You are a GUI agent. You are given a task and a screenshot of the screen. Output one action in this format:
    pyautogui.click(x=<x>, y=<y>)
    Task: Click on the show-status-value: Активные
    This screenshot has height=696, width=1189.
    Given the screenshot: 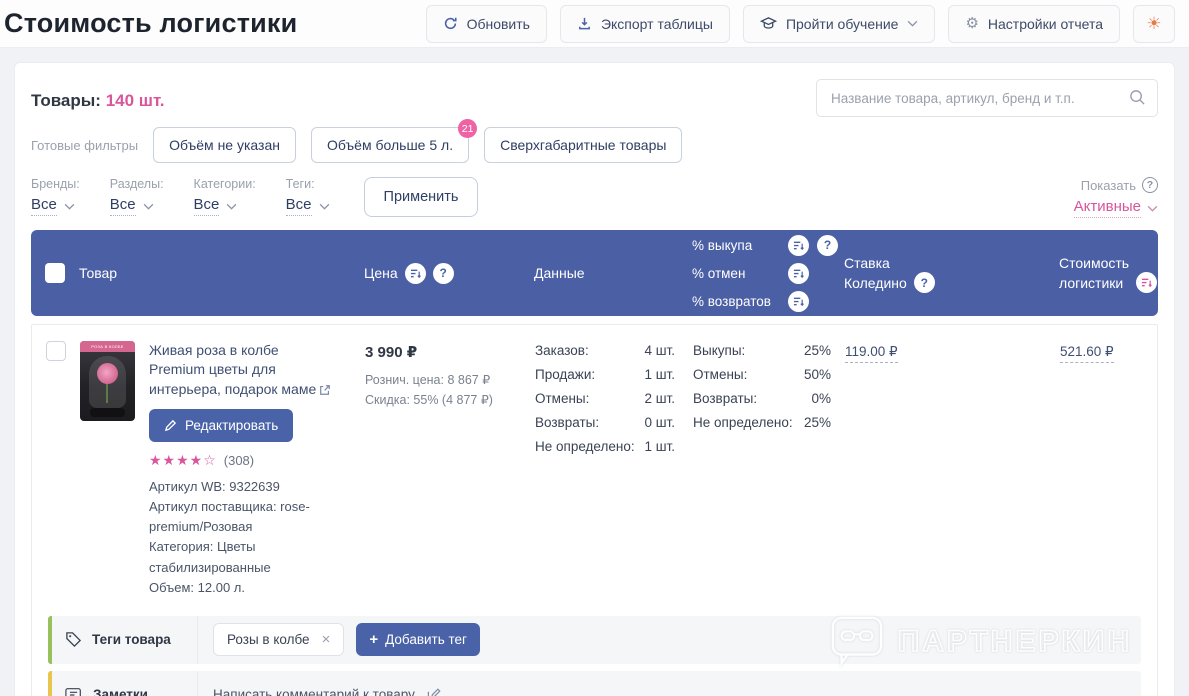 What is the action you would take?
    pyautogui.click(x=1107, y=208)
    